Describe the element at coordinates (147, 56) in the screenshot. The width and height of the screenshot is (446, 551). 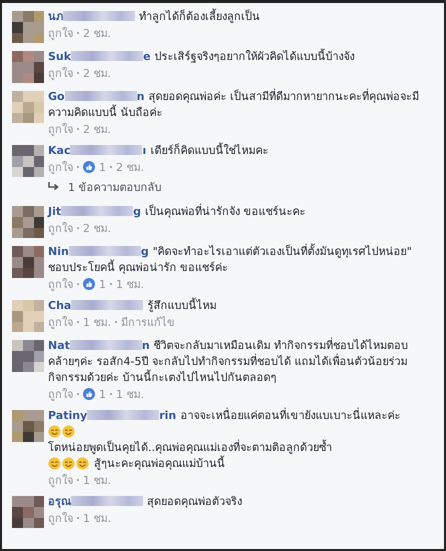
I see `author-name: e` at that location.